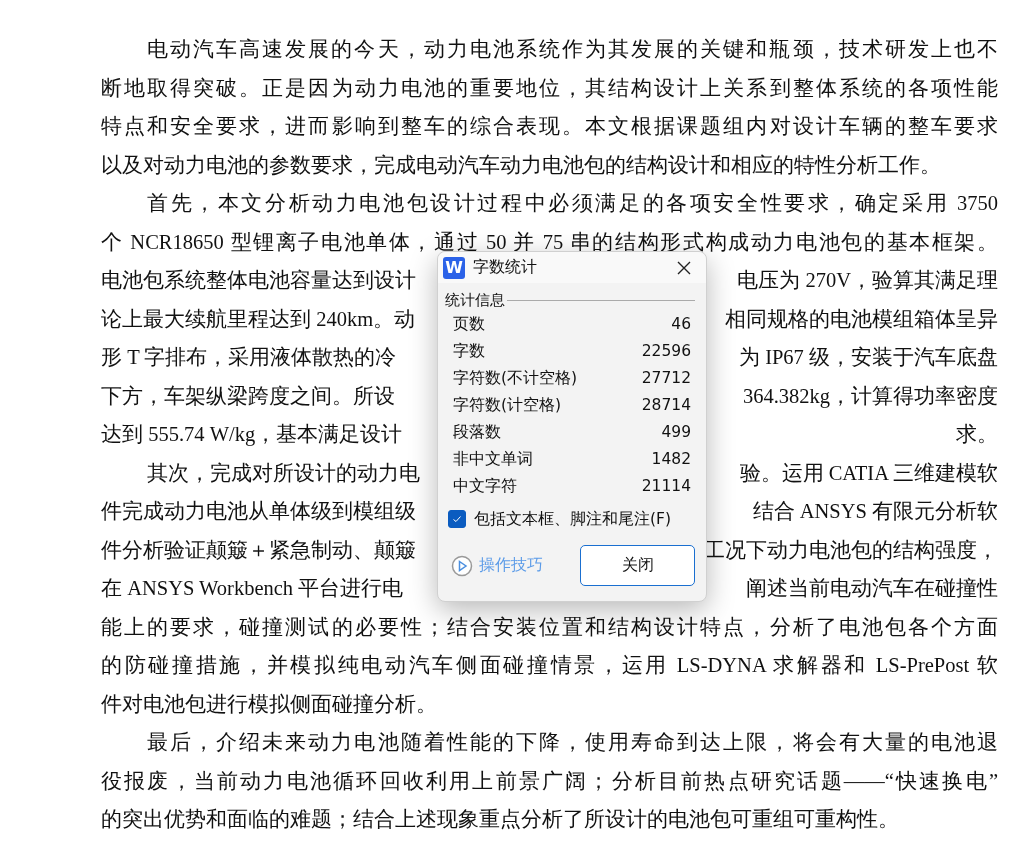 This screenshot has width=1027, height=868. What do you see at coordinates (258, 551) in the screenshot?
I see `text-line: 件分析验证颠簸＋紧急制动、颠簸` at bounding box center [258, 551].